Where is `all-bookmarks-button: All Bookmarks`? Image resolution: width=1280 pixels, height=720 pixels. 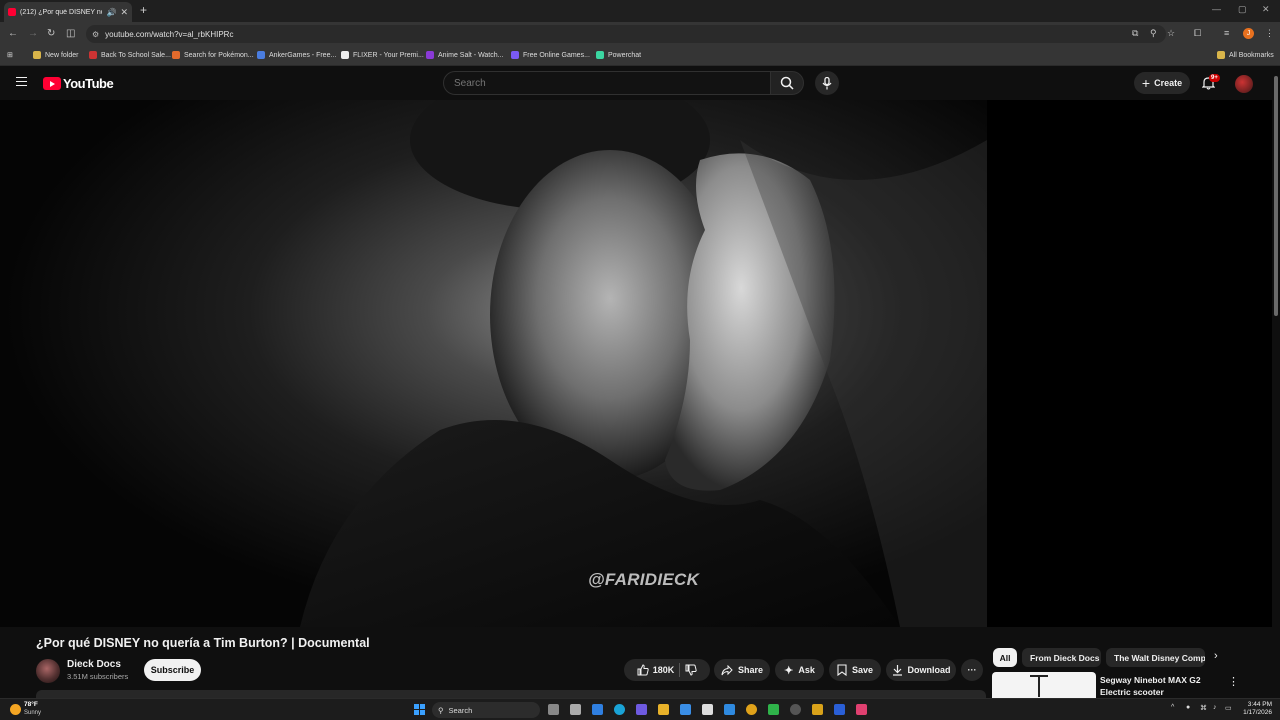 all-bookmarks-button: All Bookmarks is located at coordinates (1245, 55).